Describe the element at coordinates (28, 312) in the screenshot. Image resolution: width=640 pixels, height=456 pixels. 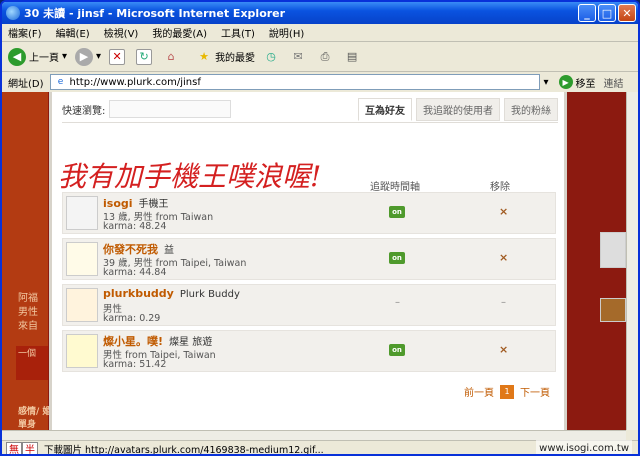
I see `background-profile-text: 阿福 男性 來自` at that location.